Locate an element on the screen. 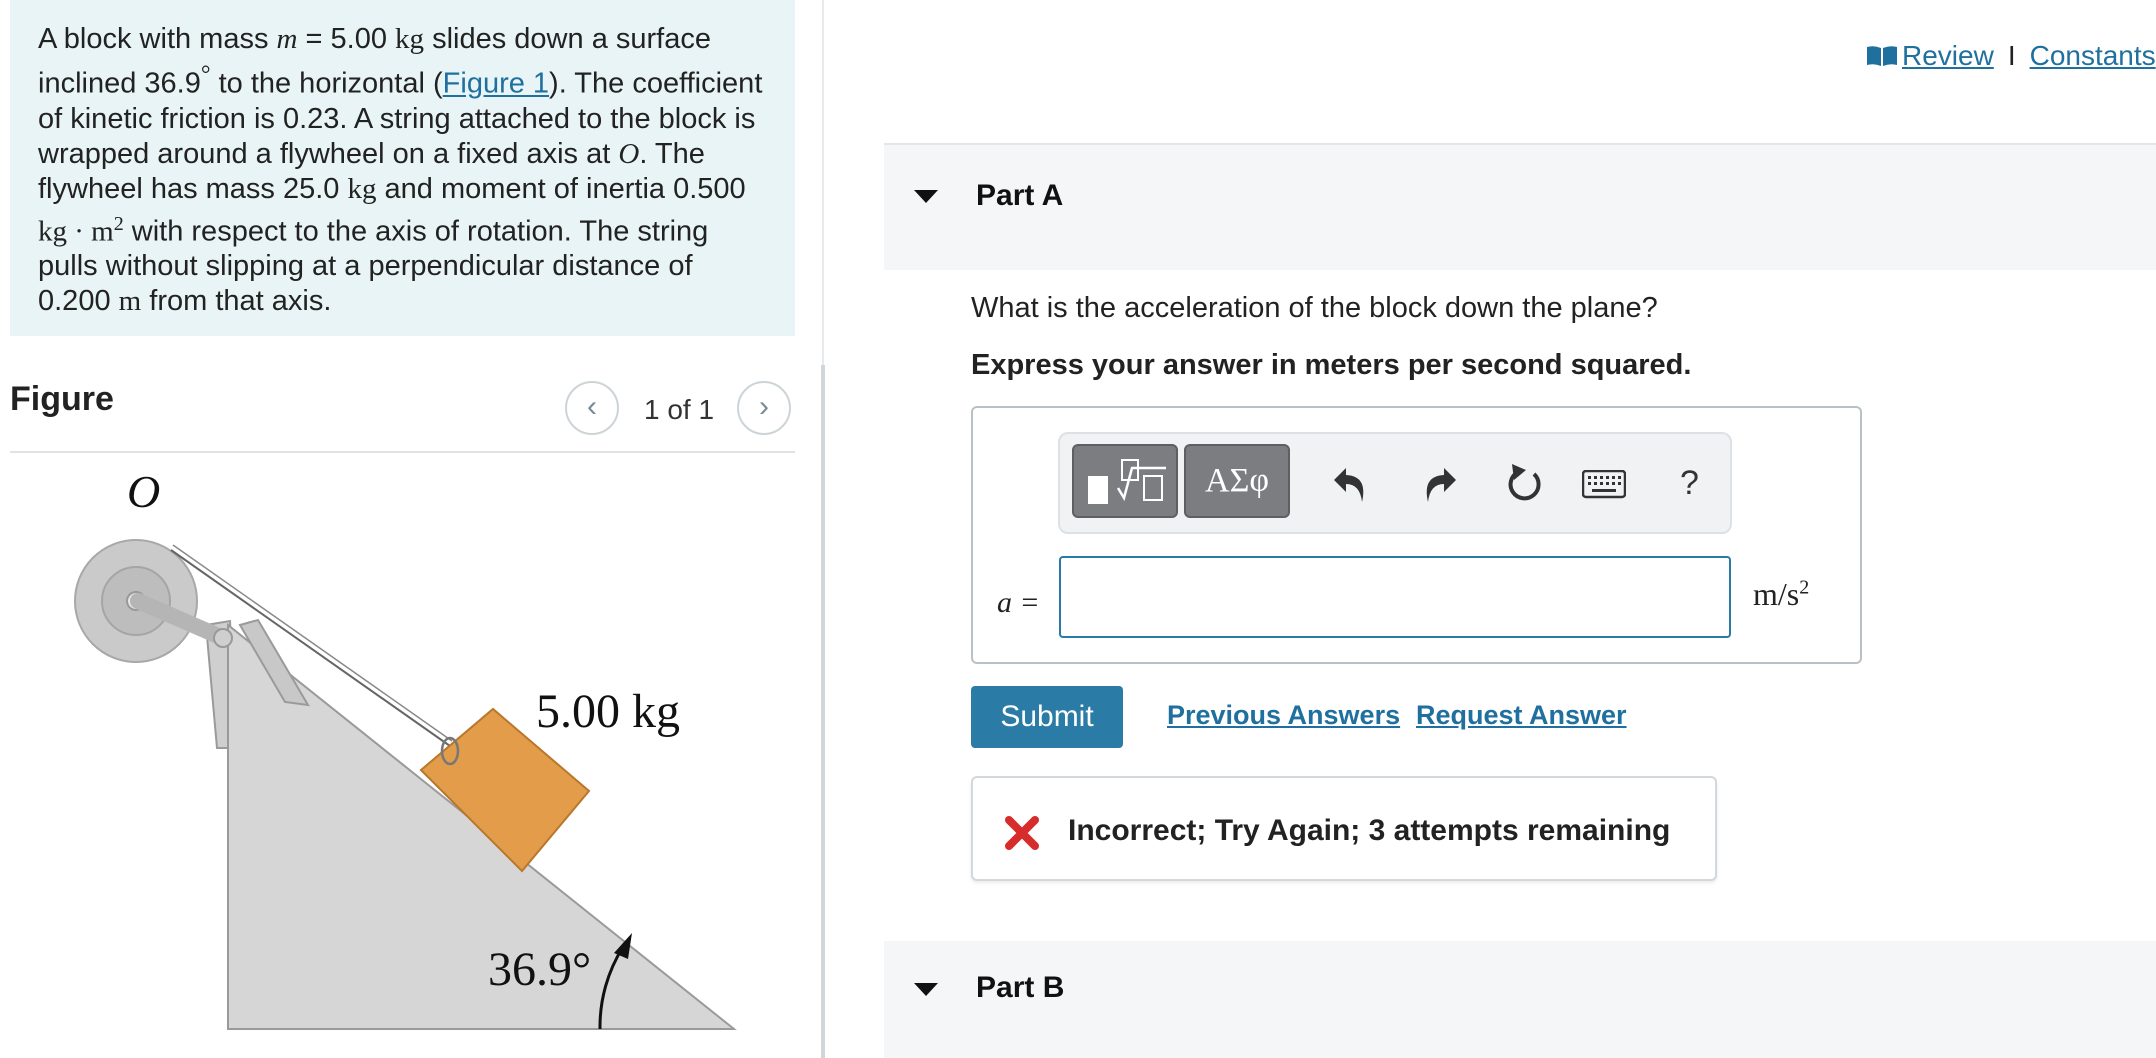 The width and height of the screenshot is (2156, 1058). part-b-label: Part B is located at coordinates (1020, 987).